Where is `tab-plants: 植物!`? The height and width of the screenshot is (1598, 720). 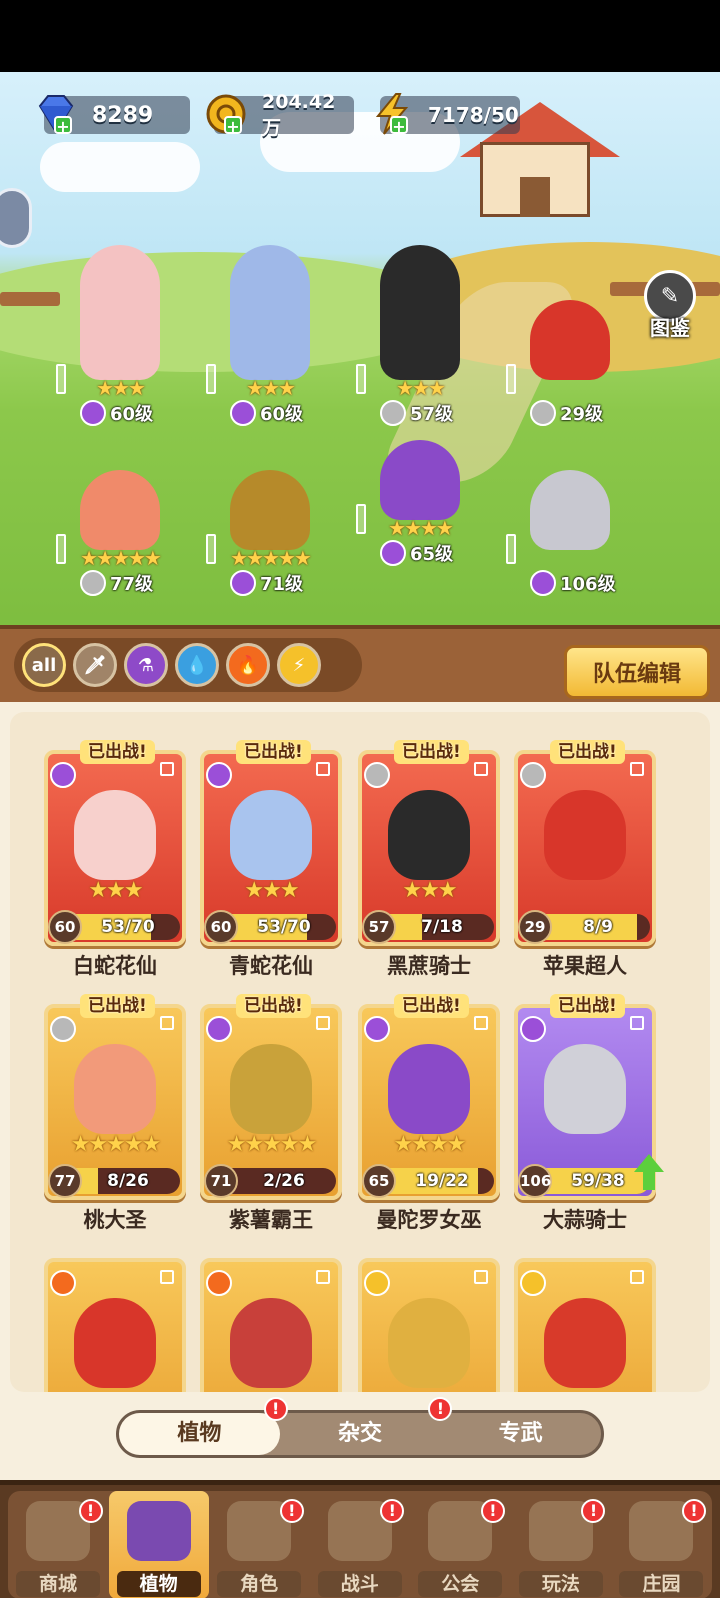 tab-plants: 植物! is located at coordinates (203, 1426).